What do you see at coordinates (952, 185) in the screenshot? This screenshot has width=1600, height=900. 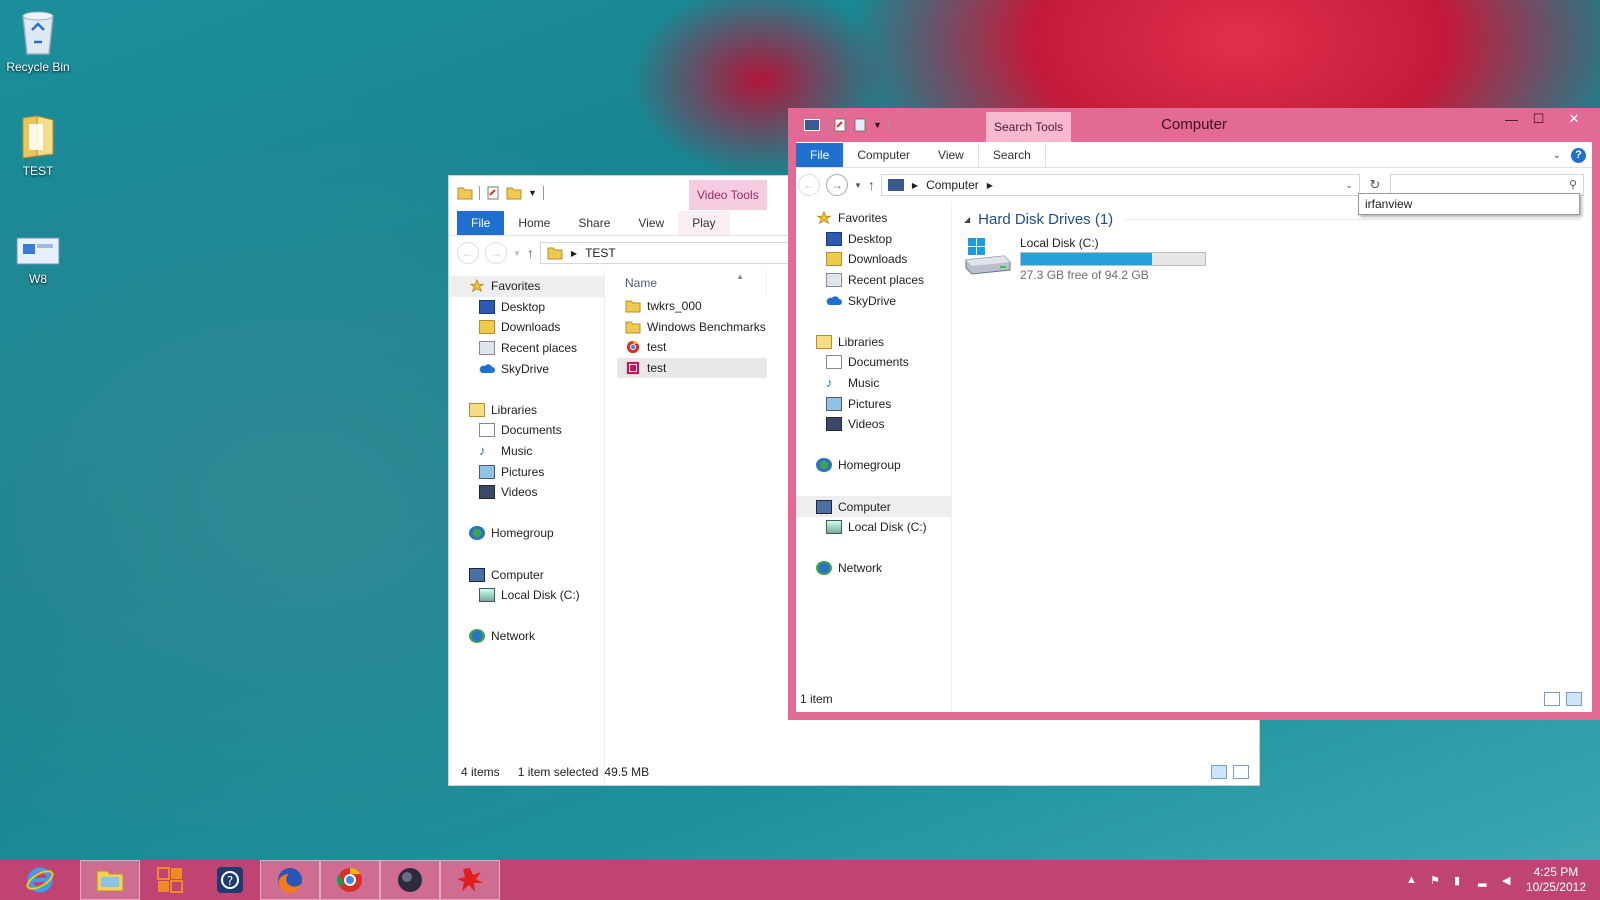 I see `breadcrumb-computer: Computer` at bounding box center [952, 185].